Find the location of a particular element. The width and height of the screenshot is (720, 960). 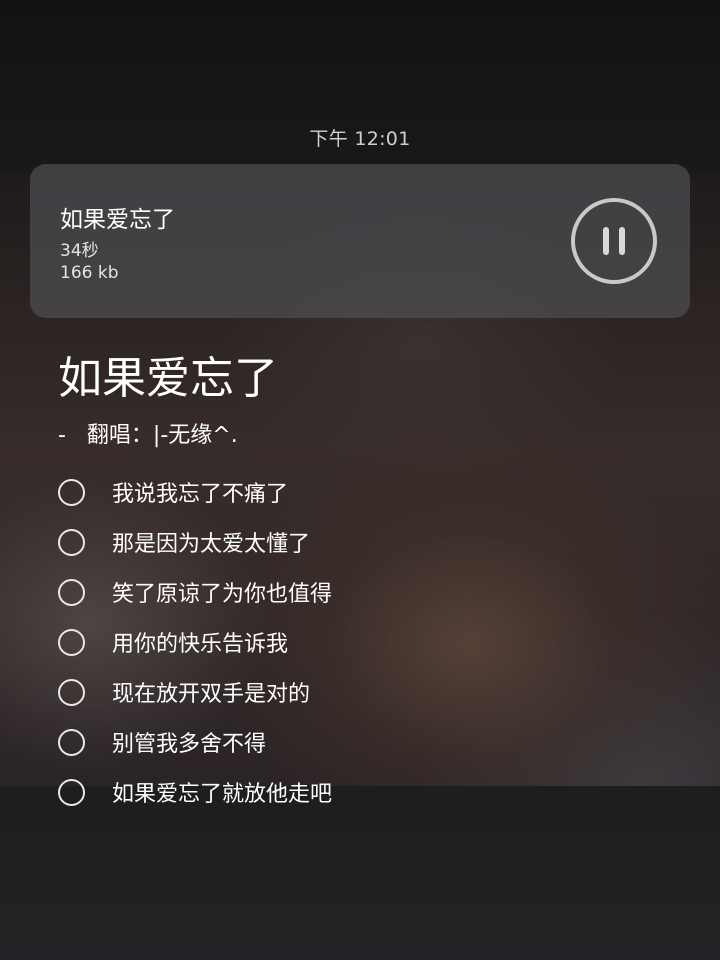

lyric-item: 笑了原谅了为你也值得 is located at coordinates (195, 592).